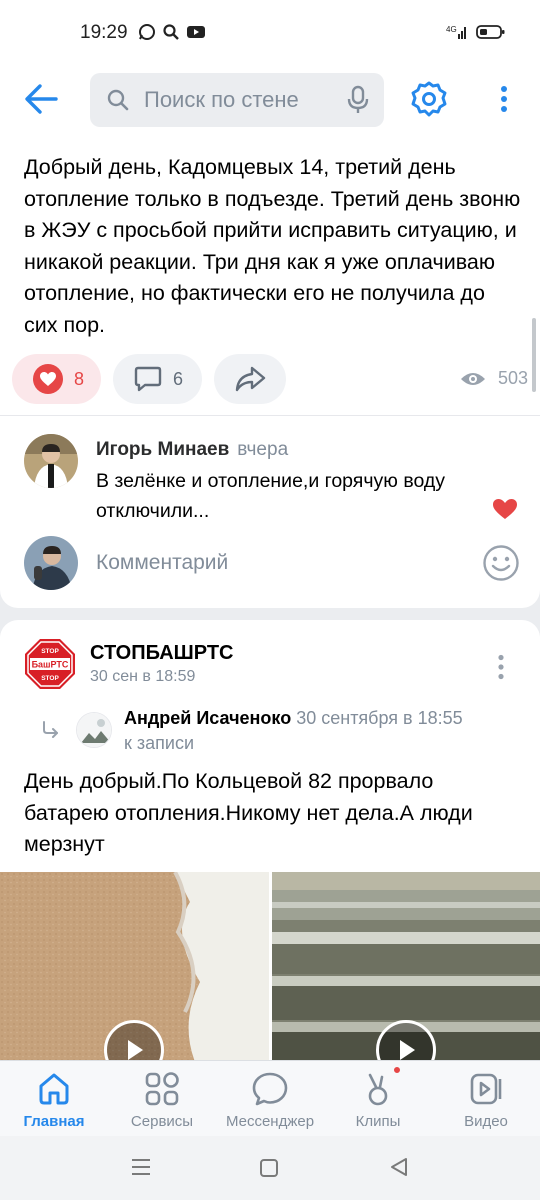  I want to click on tab-clips: Клипы, so click(378, 1099).